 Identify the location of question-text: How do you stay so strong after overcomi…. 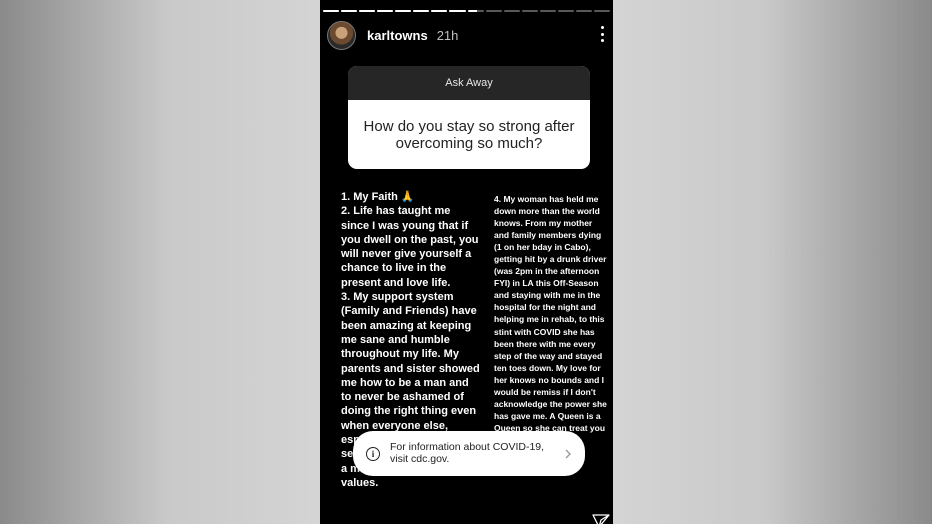
(469, 134).